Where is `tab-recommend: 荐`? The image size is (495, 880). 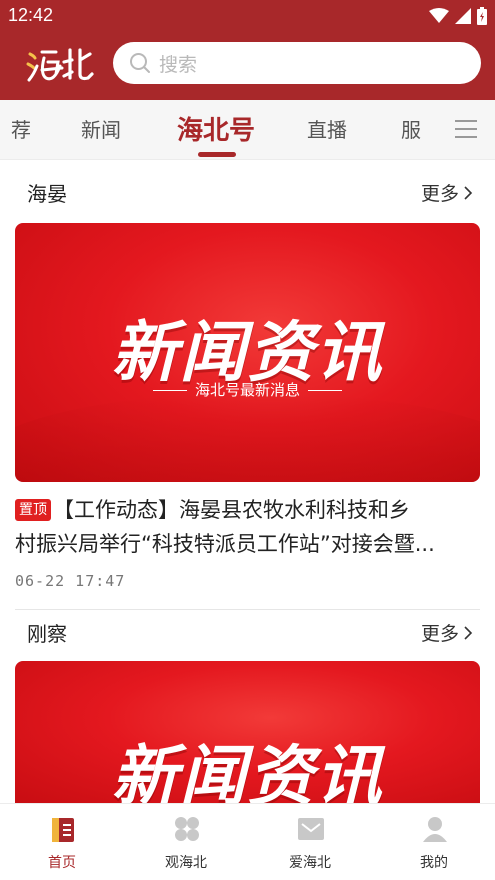 tab-recommend: 荐 is located at coordinates (21, 128).